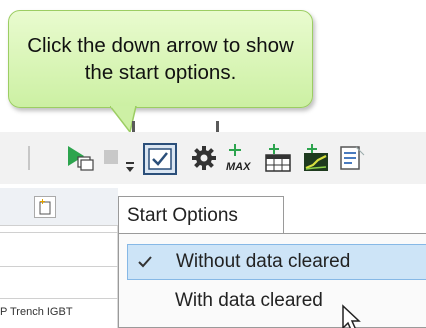 Image resolution: width=426 pixels, height=328 pixels. I want to click on menu-item-label: Without data cleared, so click(263, 261).